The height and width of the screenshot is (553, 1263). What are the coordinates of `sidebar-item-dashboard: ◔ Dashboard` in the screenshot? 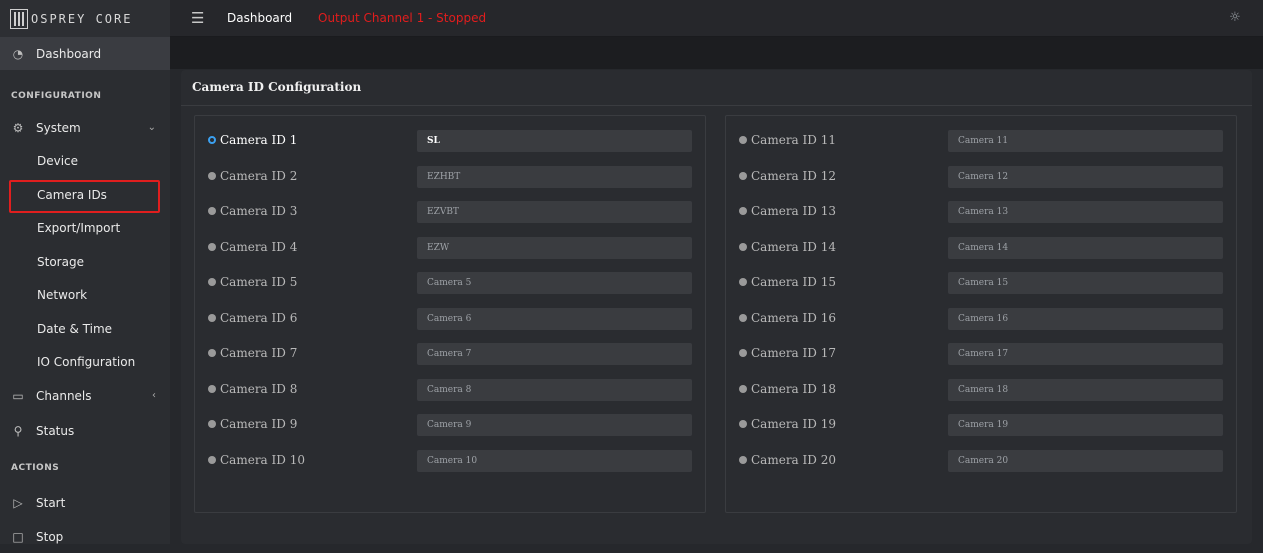 It's located at (85, 53).